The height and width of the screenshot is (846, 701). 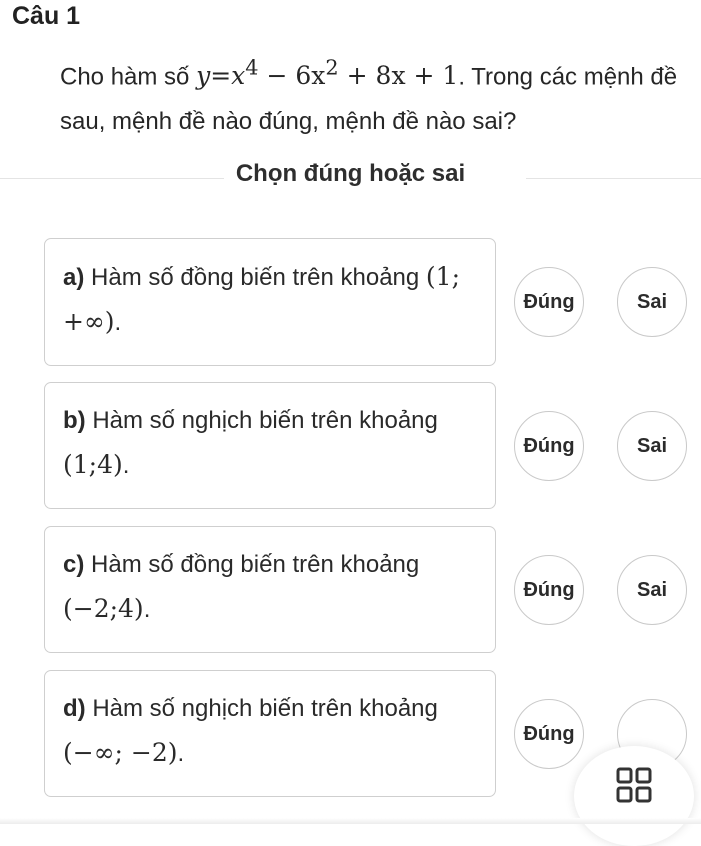 I want to click on statement-a-text: a) Hàm số đồng biến trên khoảng (1; +∞)., so click(x=261, y=299).